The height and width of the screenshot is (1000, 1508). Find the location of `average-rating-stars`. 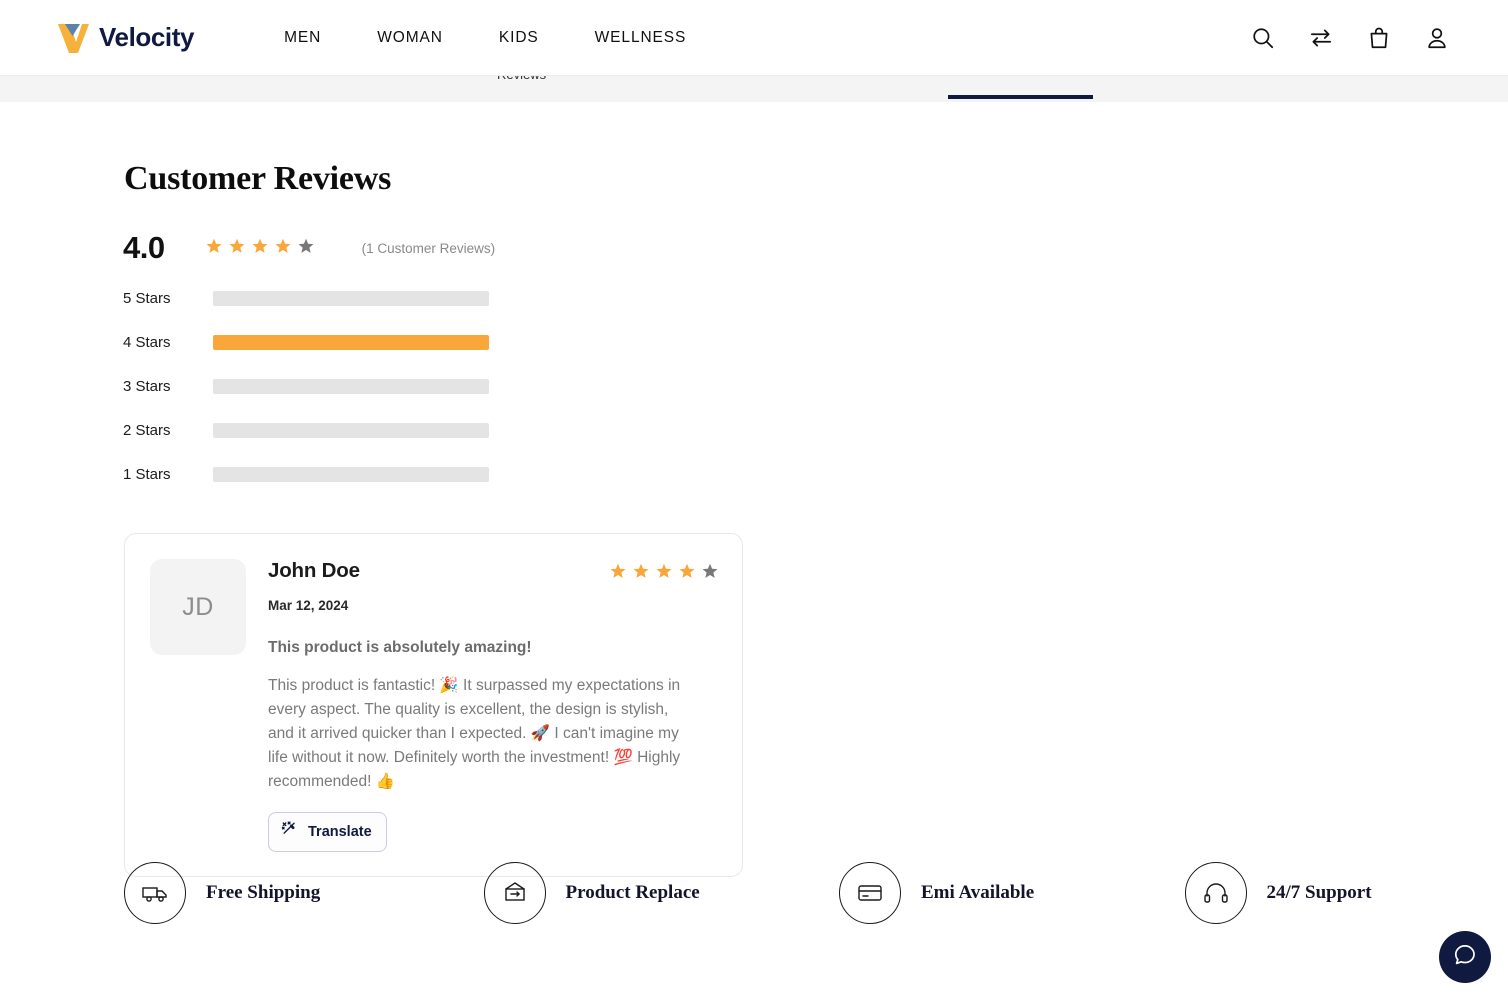

average-rating-stars is located at coordinates (260, 248).